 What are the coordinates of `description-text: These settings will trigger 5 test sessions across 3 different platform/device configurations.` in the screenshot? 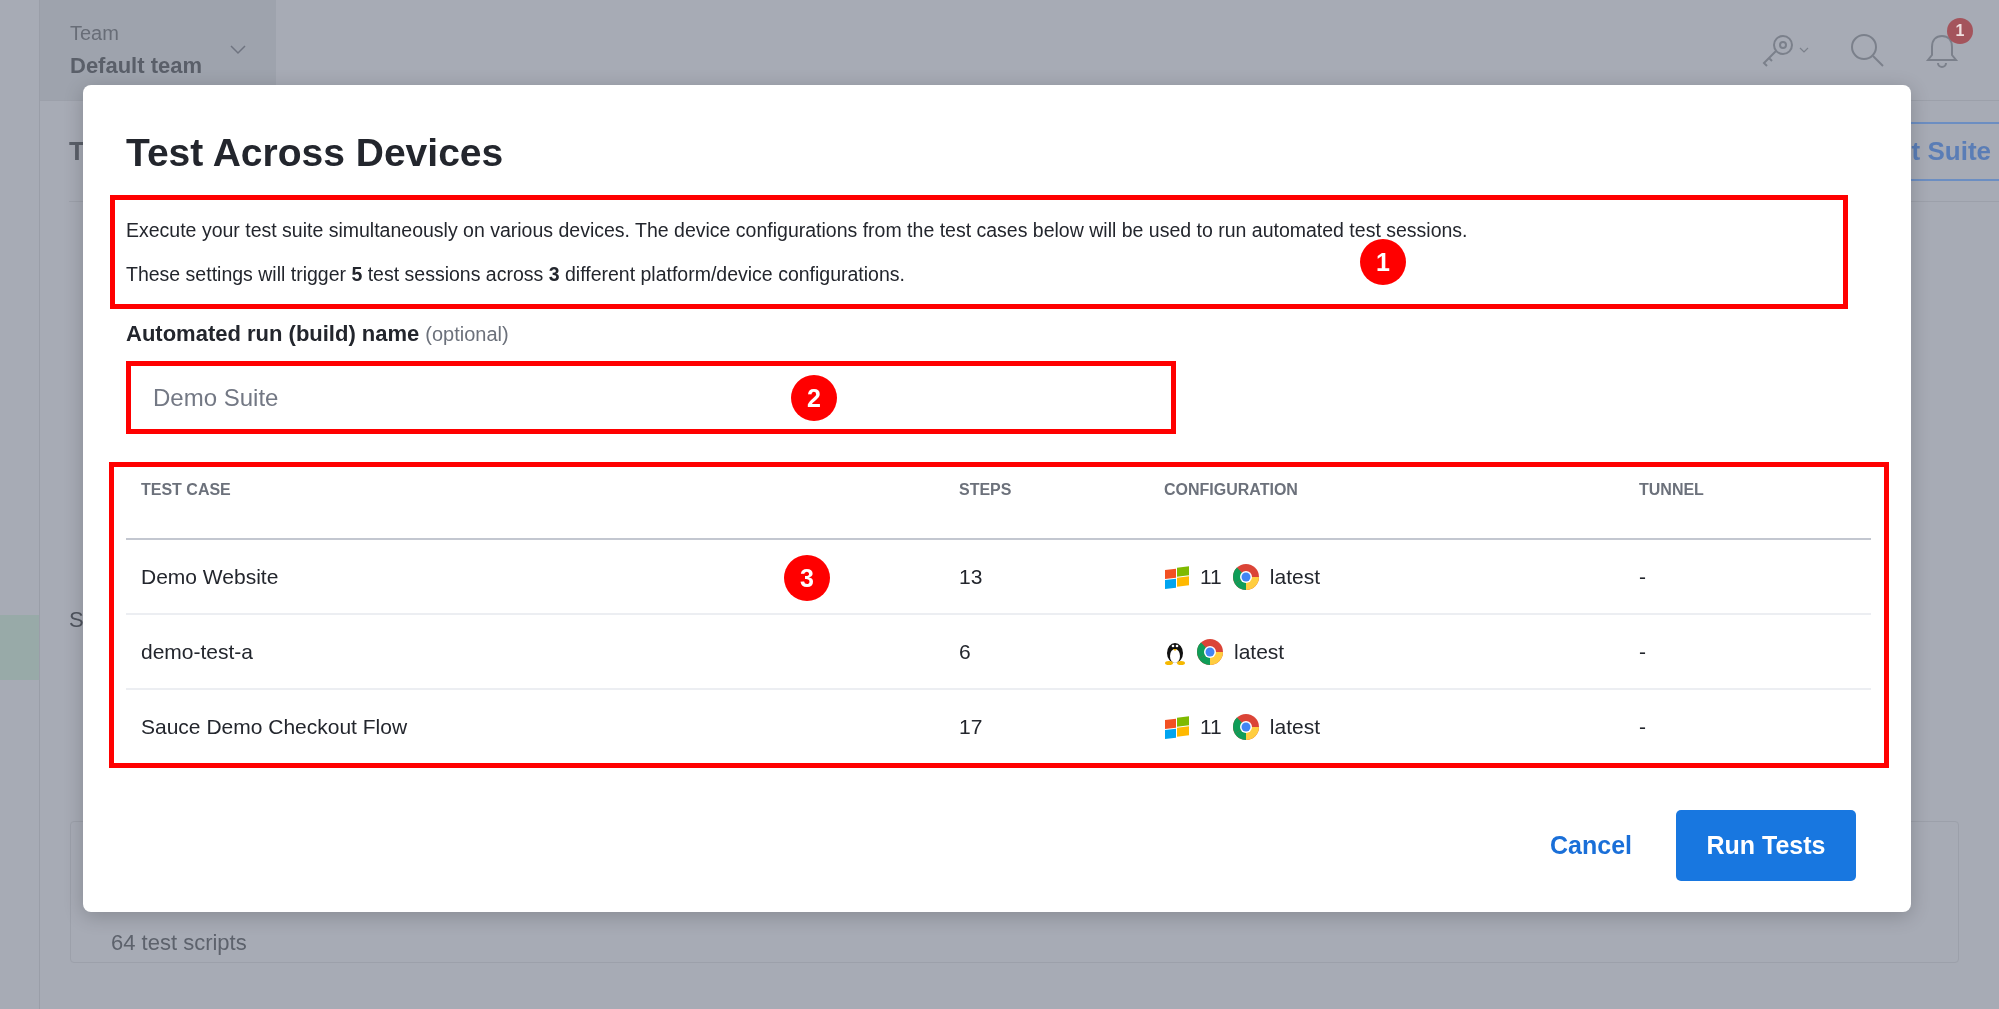 It's located at (515, 274).